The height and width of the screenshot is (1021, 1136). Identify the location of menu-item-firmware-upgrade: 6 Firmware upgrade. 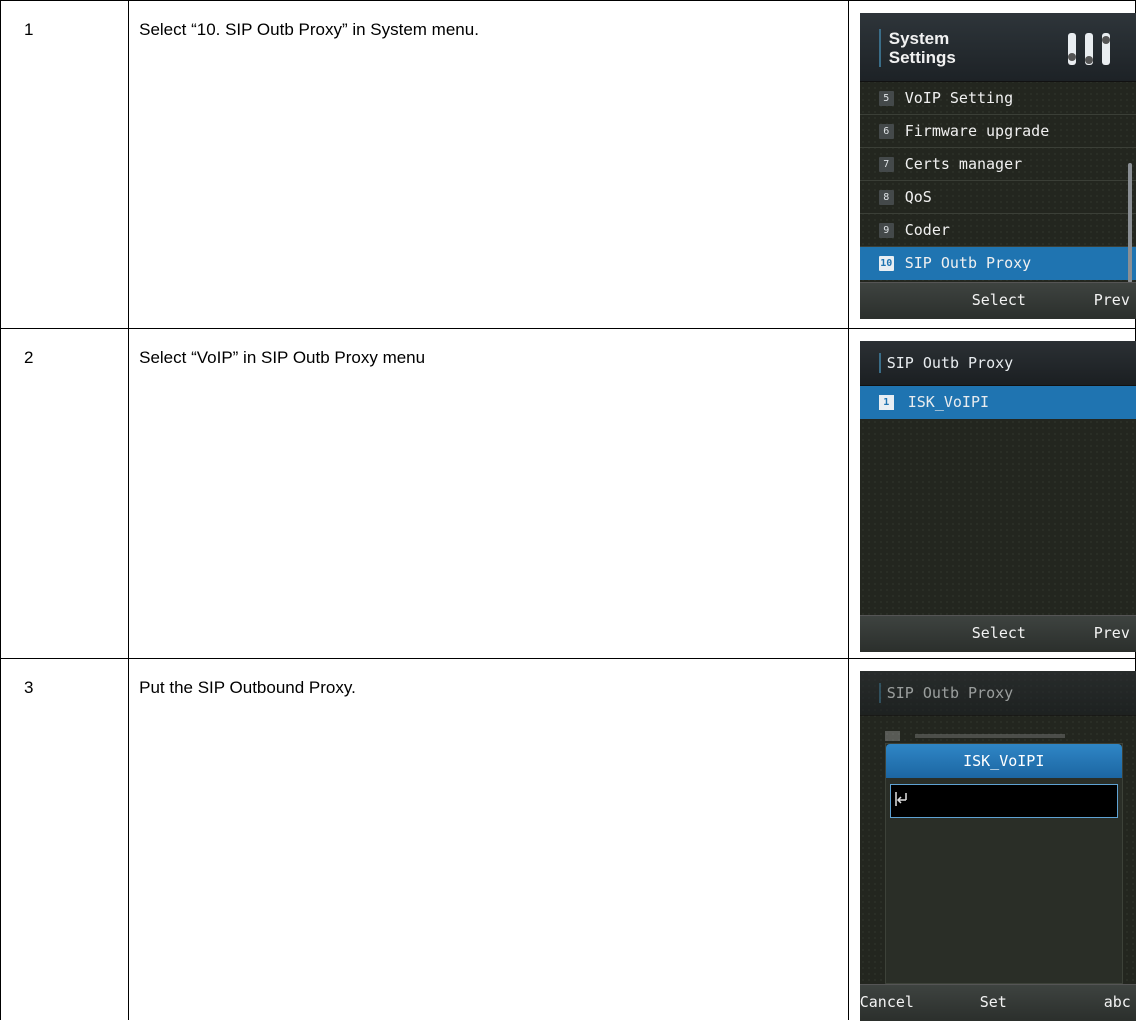
(997, 131).